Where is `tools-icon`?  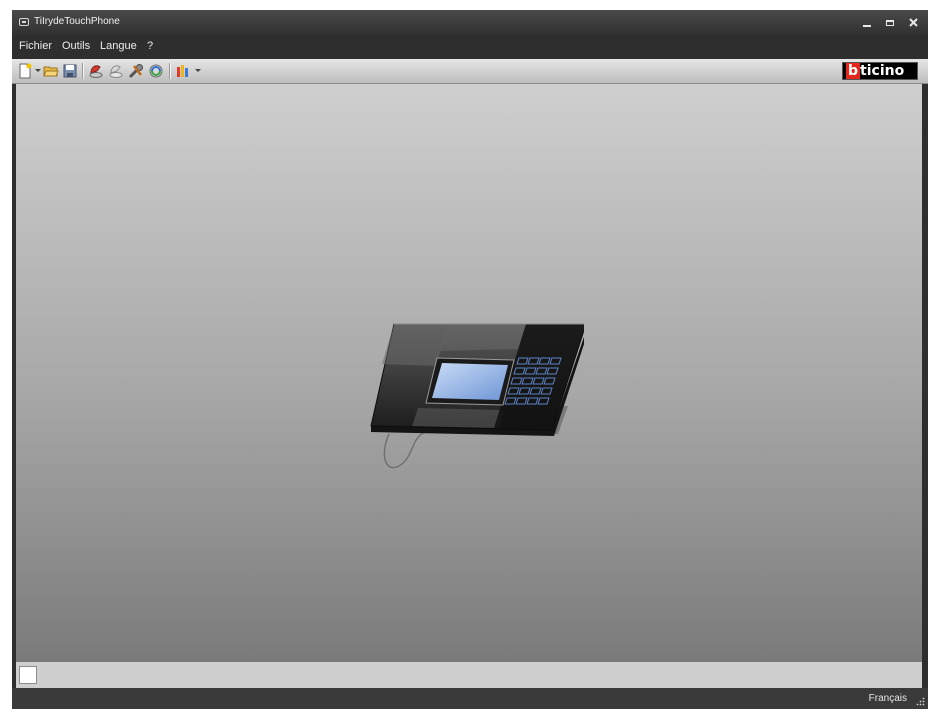 tools-icon is located at coordinates (136, 71).